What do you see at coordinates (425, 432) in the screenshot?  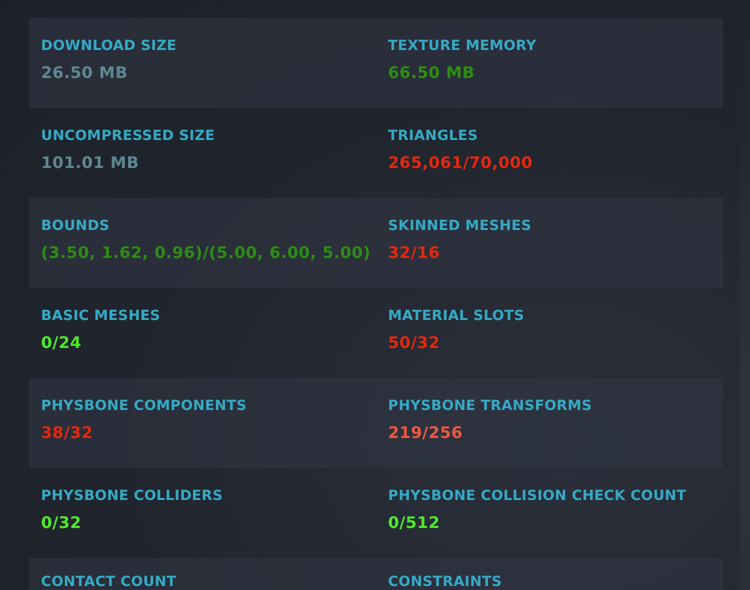 I see `stat-value: 219/256` at bounding box center [425, 432].